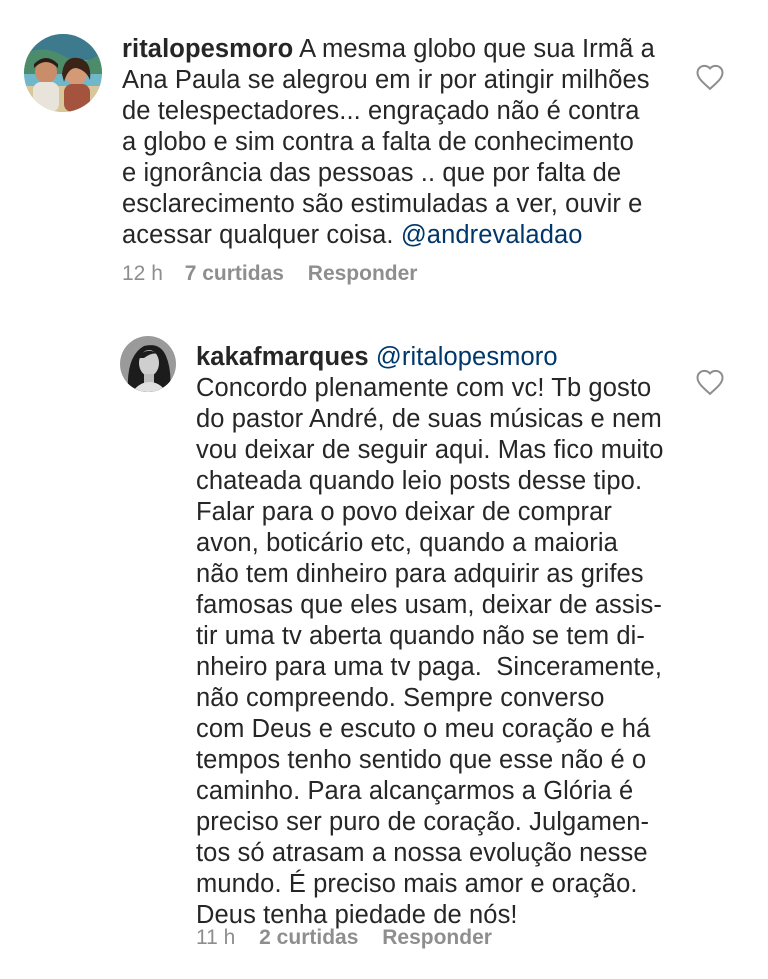 Image resolution: width=768 pixels, height=979 pixels. Describe the element at coordinates (429, 419) in the screenshot. I see `comment-line: do pastor André, de suas músicas e nem` at that location.